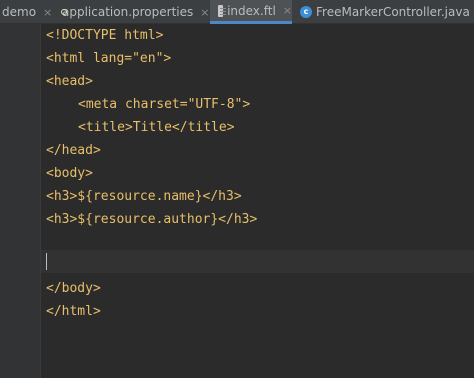 This screenshot has width=474, height=378. I want to click on code-line: <!DOCTYPE html>, so click(104, 35).